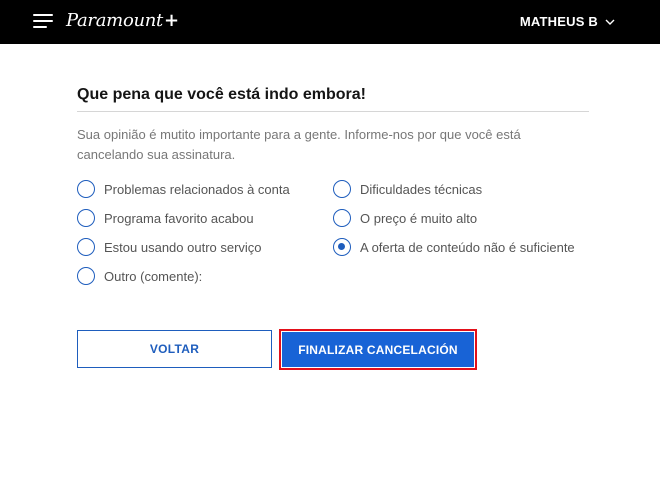  I want to click on paramount-plus-logo: Paramount+, so click(122, 20).